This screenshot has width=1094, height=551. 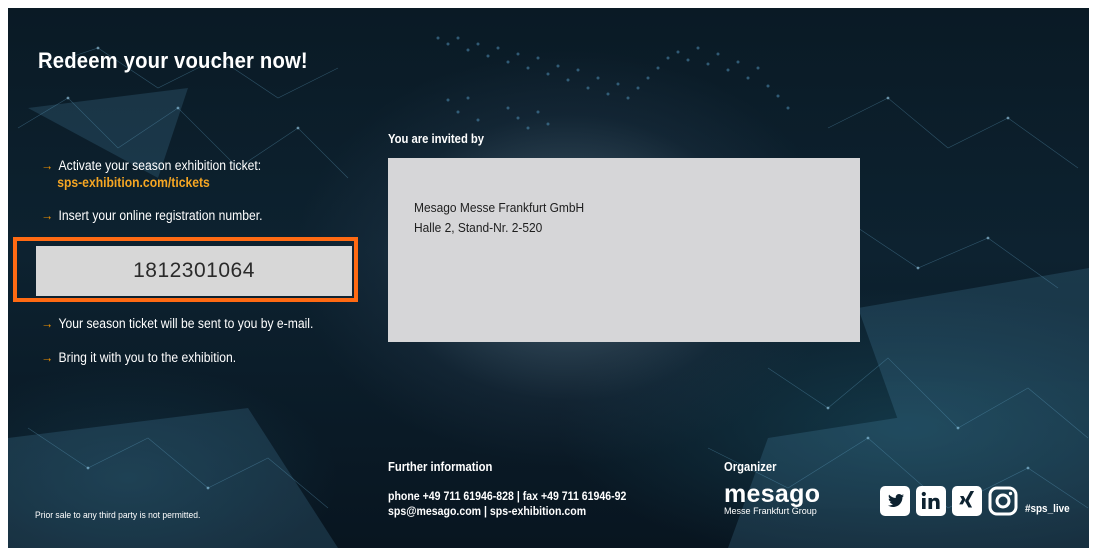 I want to click on instagram-icon, so click(x=1003, y=501).